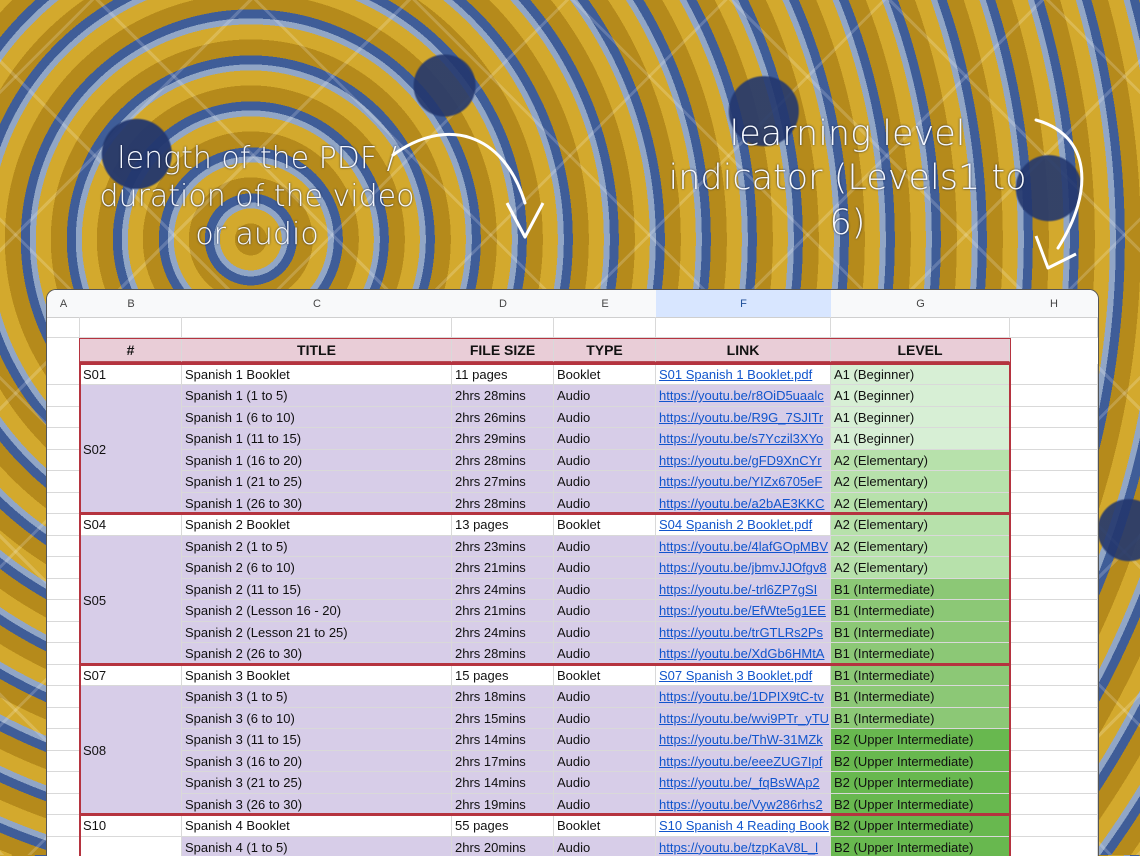 Image resolution: width=1140 pixels, height=856 pixels. What do you see at coordinates (317, 568) in the screenshot?
I see `title-cell: Spanish 2 (6 to 10)` at bounding box center [317, 568].